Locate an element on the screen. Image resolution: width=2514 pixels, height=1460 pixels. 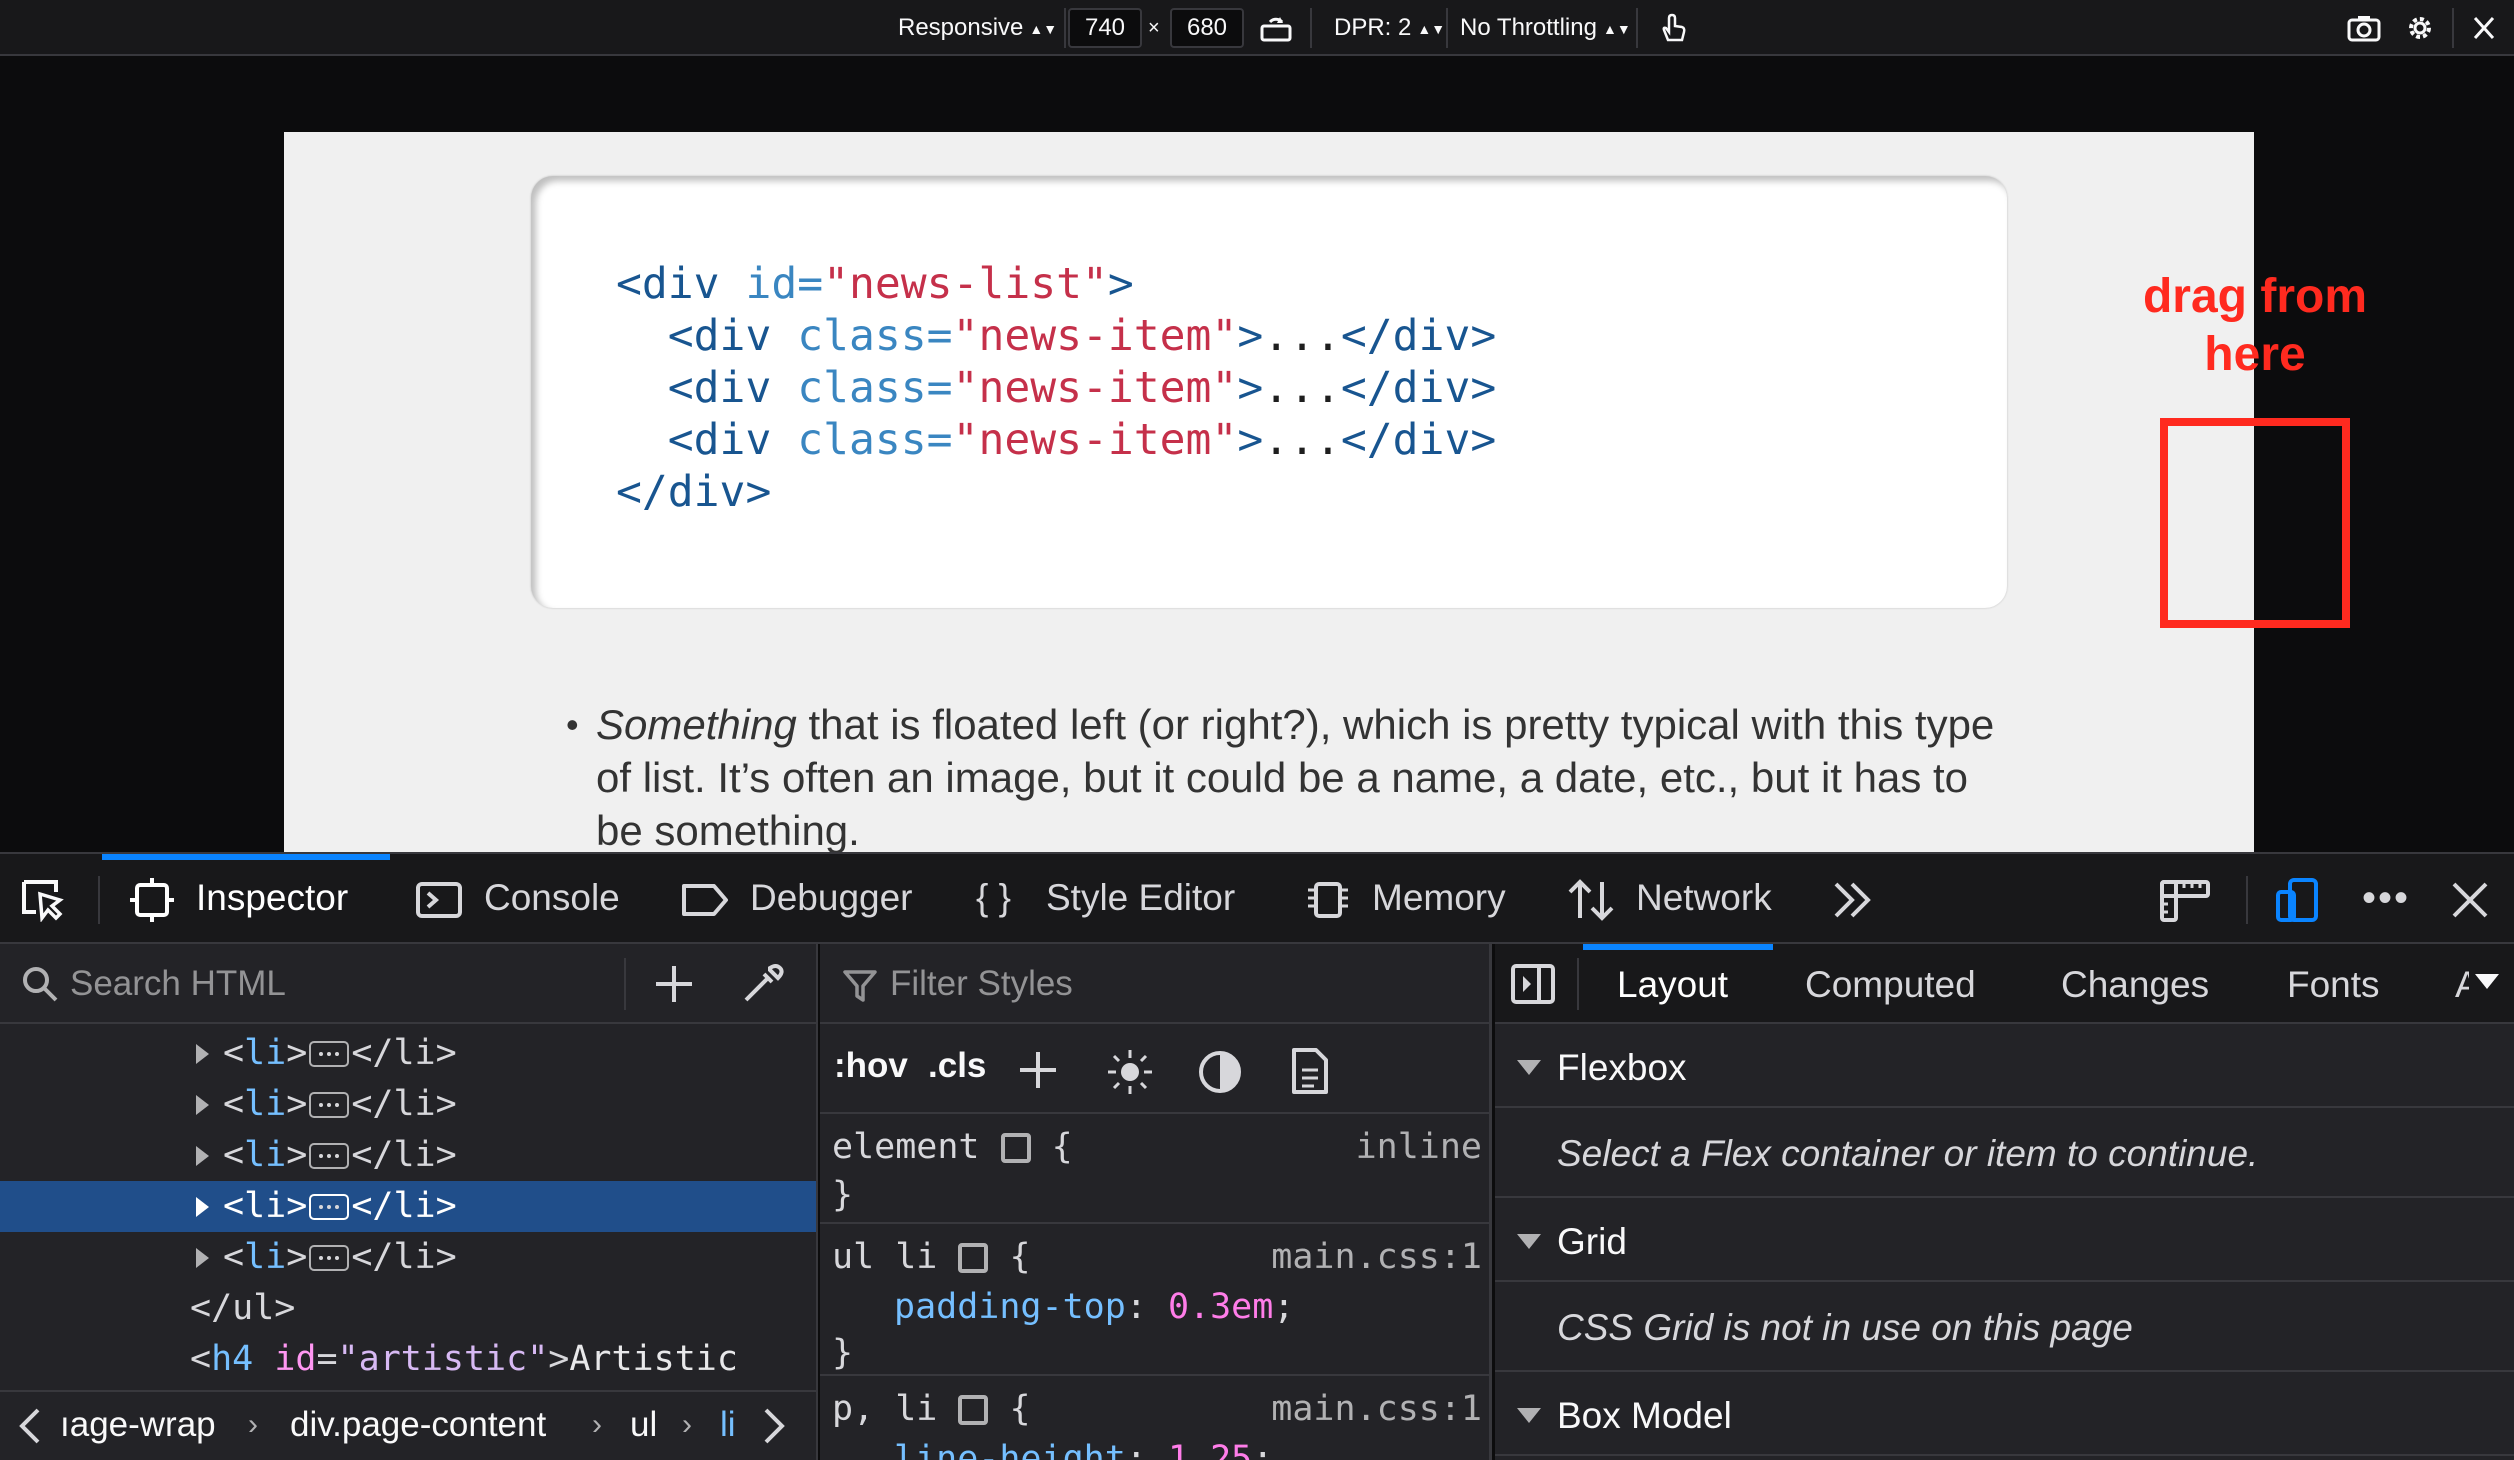
element-picker-icon is located at coordinates (42, 900).